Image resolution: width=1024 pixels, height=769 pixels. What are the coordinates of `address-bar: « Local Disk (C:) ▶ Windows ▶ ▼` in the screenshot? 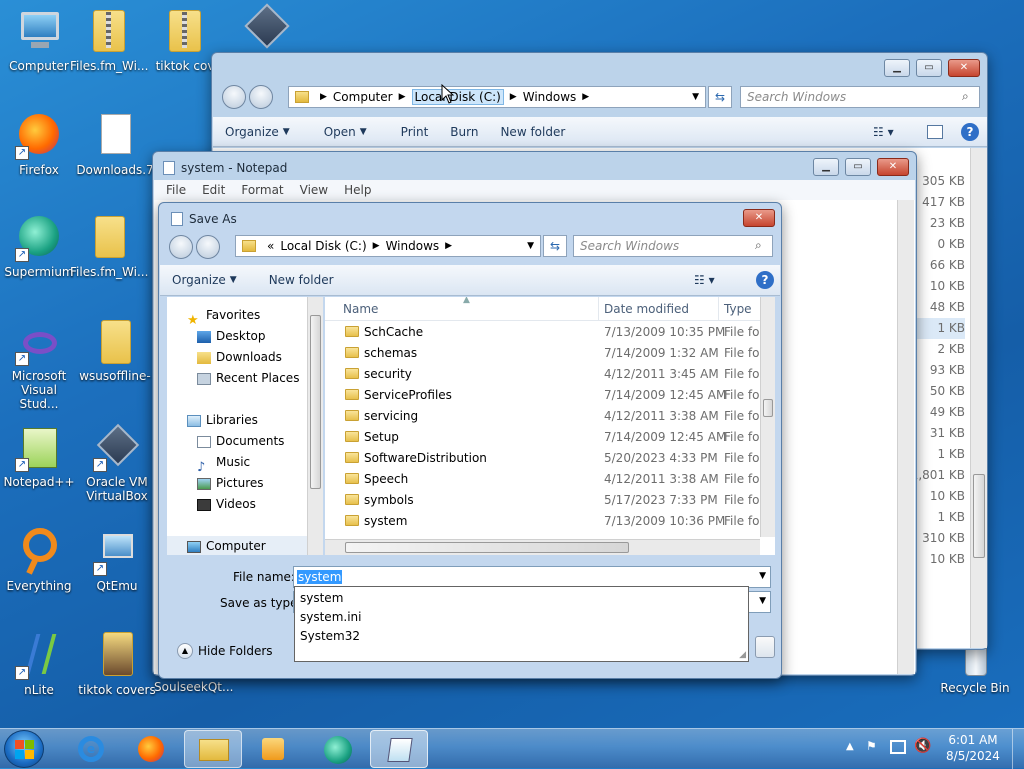 It's located at (388, 246).